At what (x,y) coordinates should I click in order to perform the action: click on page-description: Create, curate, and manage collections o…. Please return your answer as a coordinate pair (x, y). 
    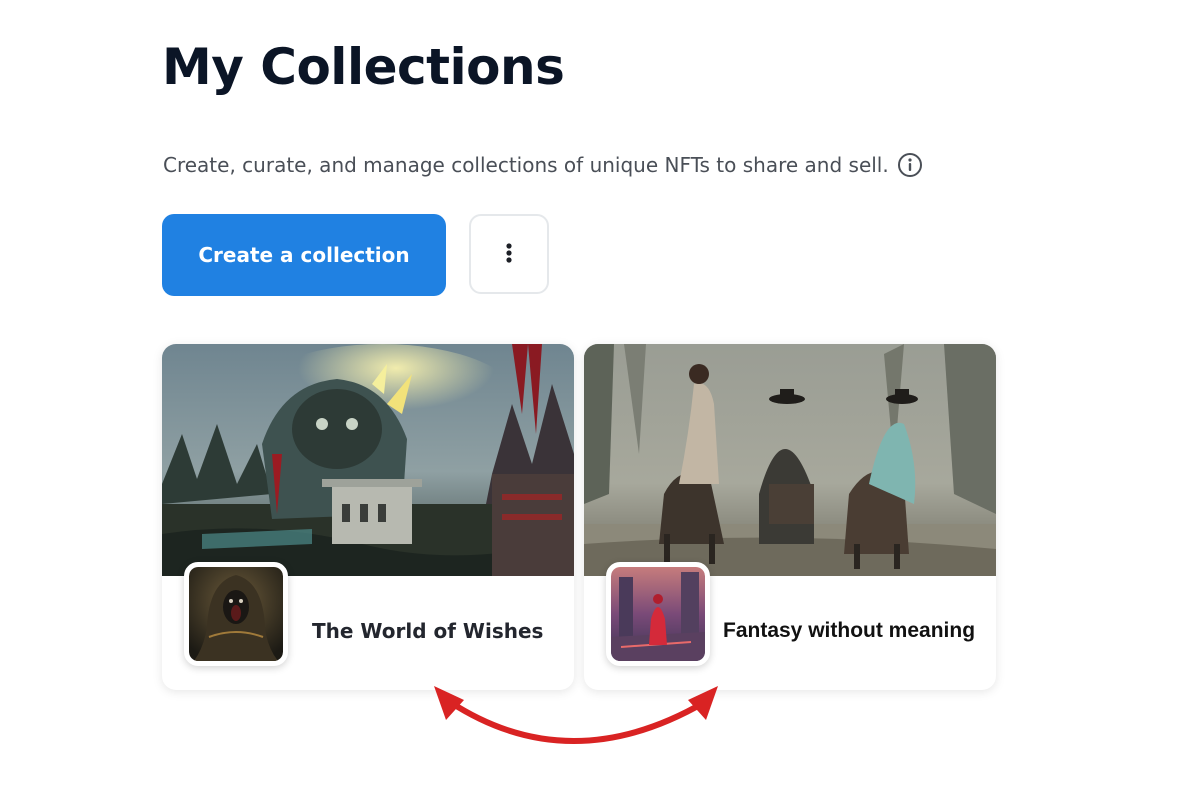
    Looking at the image, I should click on (543, 165).